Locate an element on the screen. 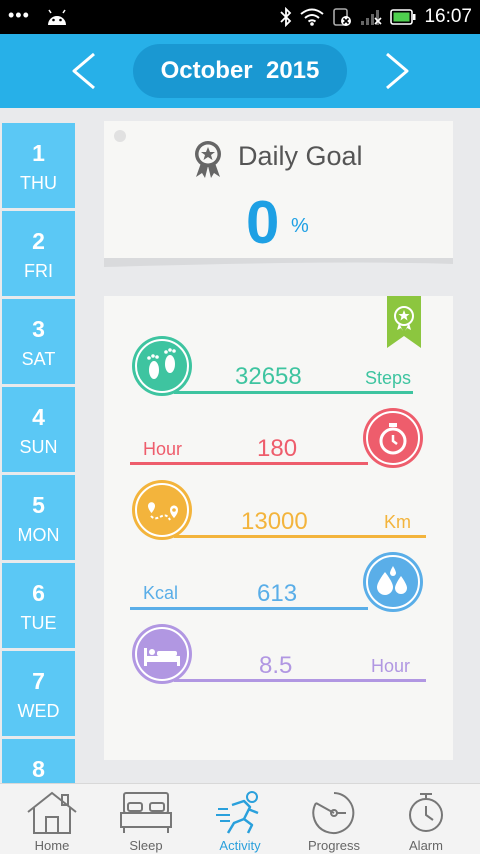  day-number: 8 is located at coordinates (38, 769).